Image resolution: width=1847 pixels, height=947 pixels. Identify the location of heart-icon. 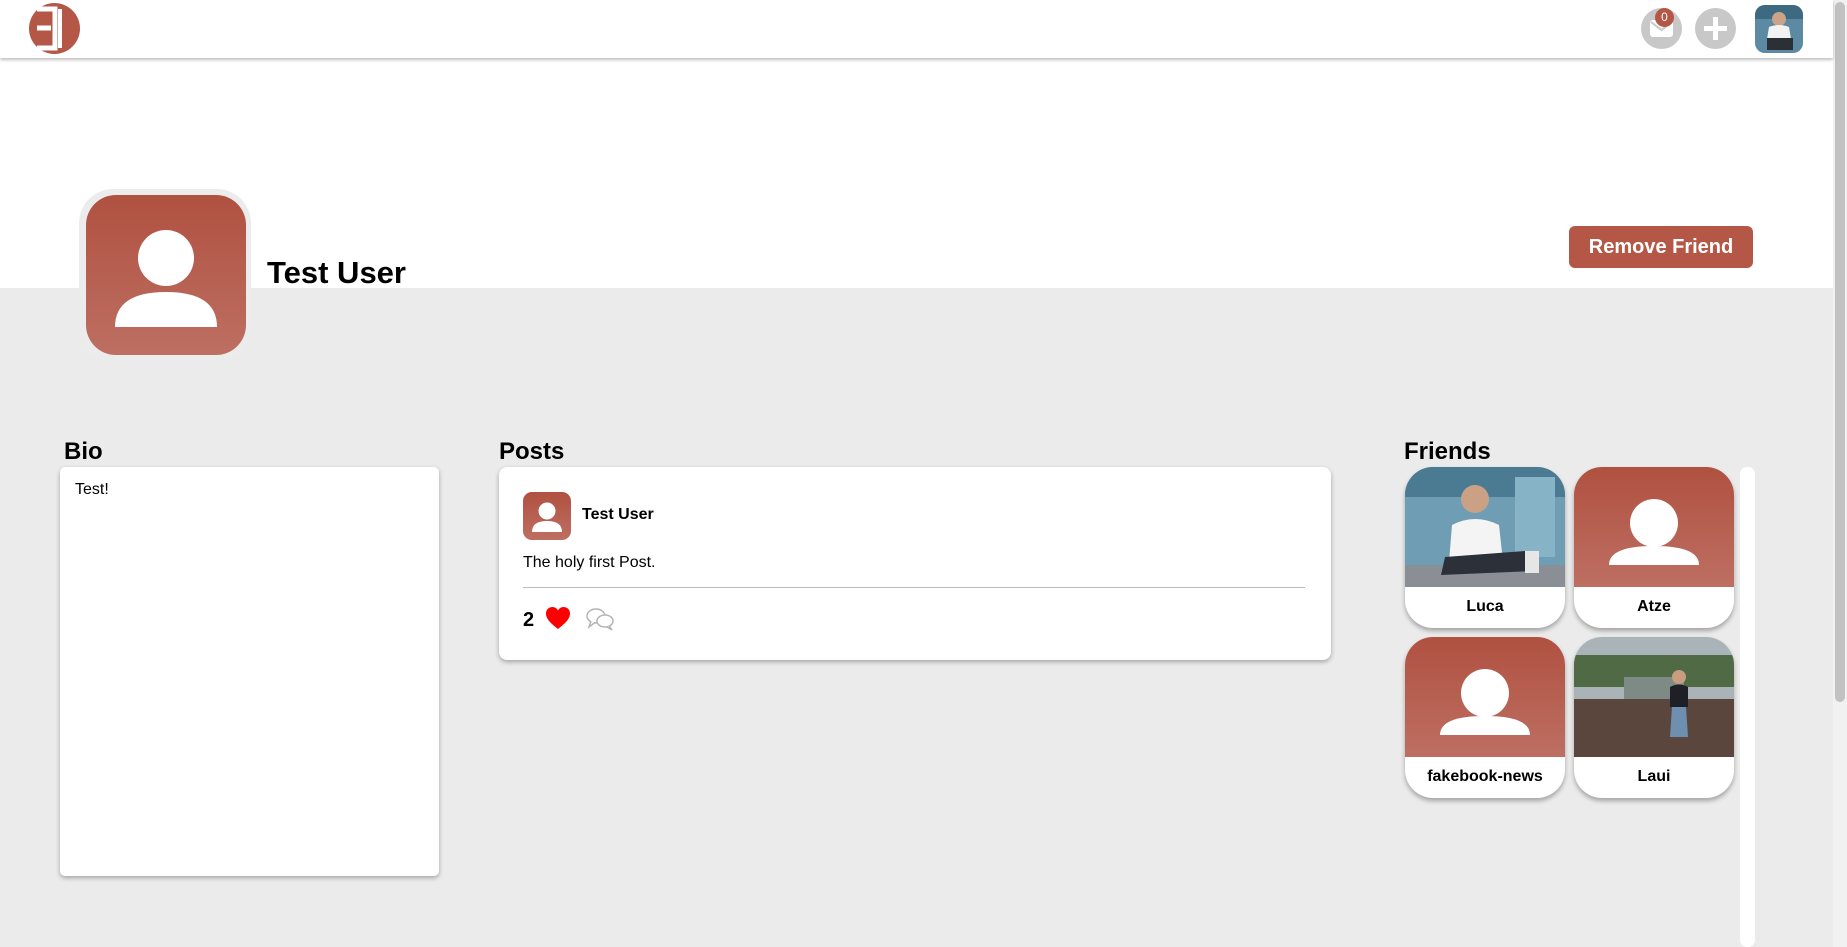
(558, 618).